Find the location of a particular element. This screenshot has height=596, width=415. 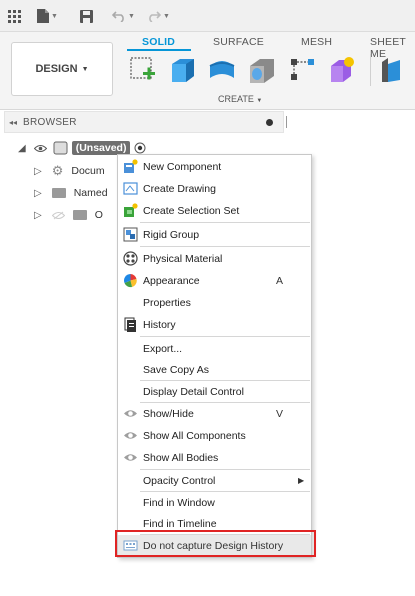

menu-item-history: History is located at coordinates (214, 324).